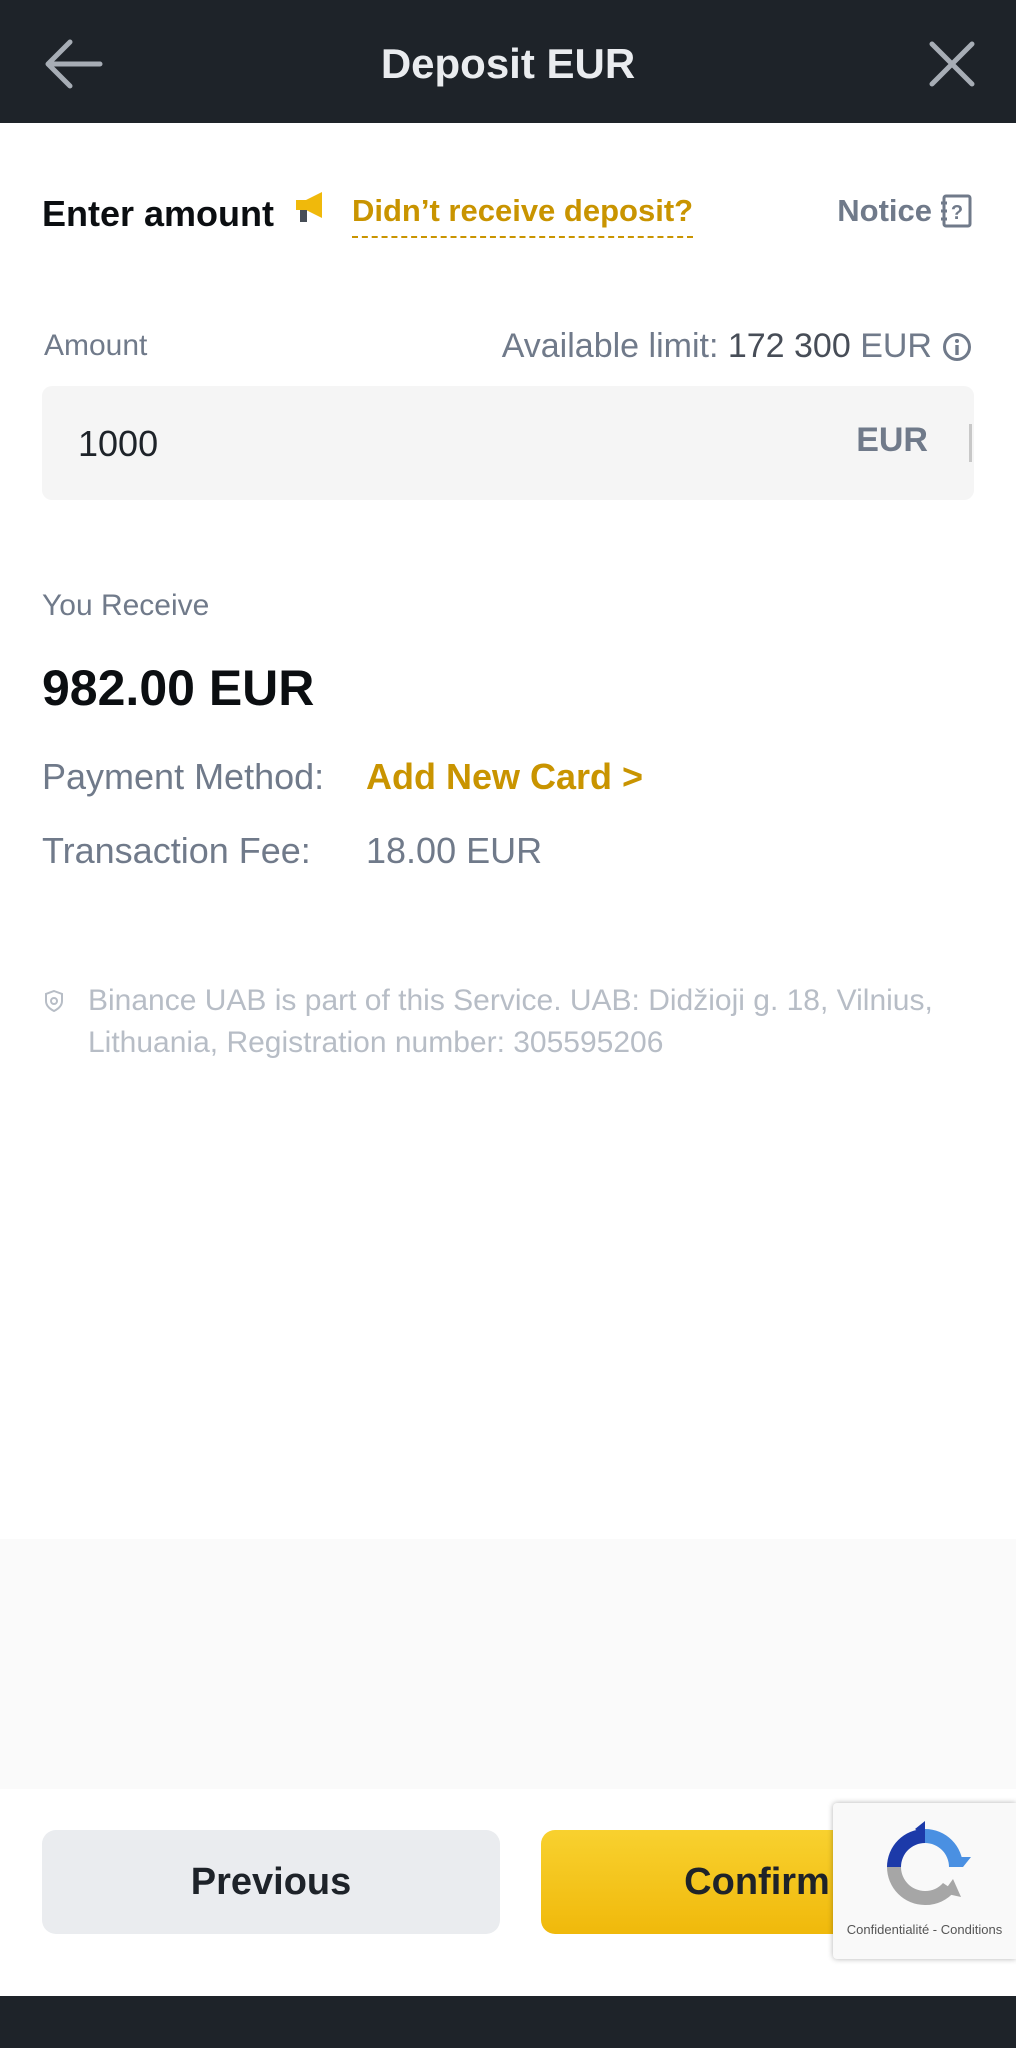 This screenshot has height=2048, width=1016. I want to click on amount-currency: EUR, so click(892, 440).